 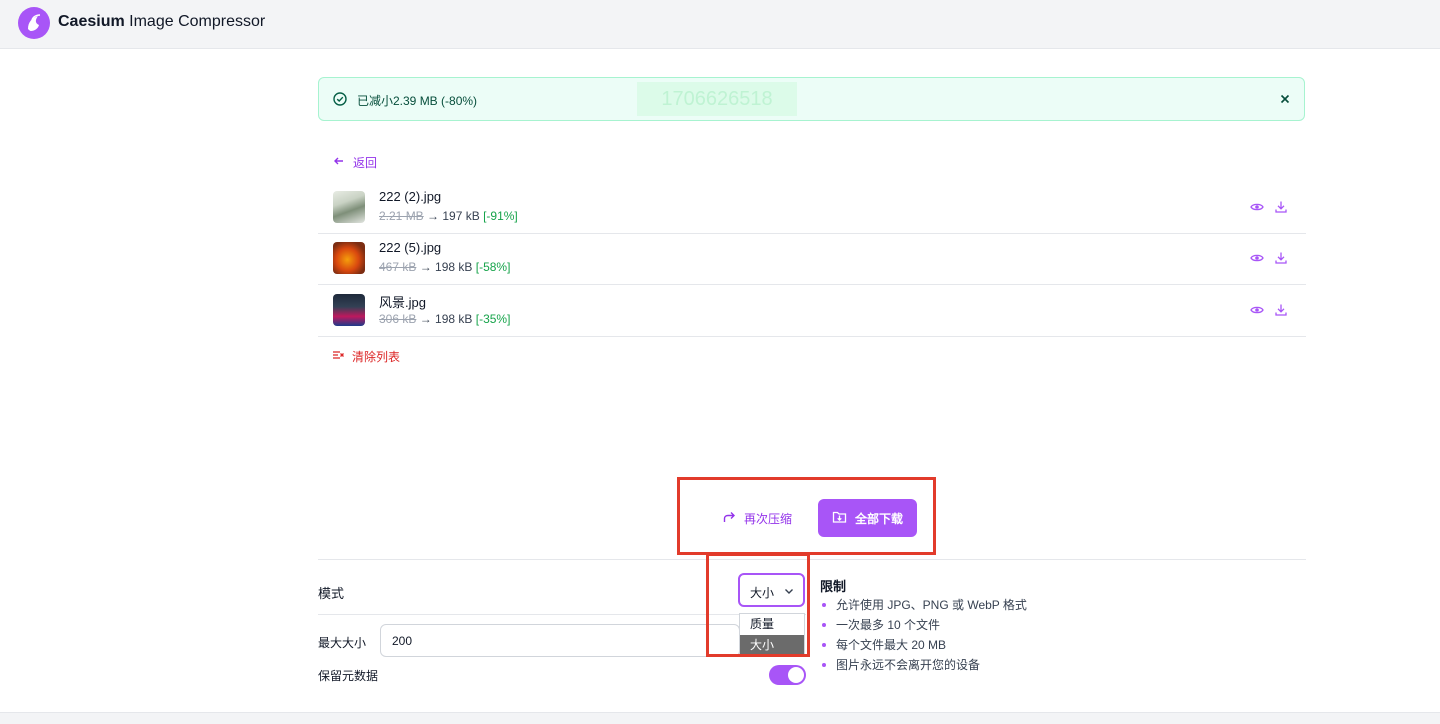 I want to click on app-header: Caesium Image Compressor, so click(x=720, y=24).